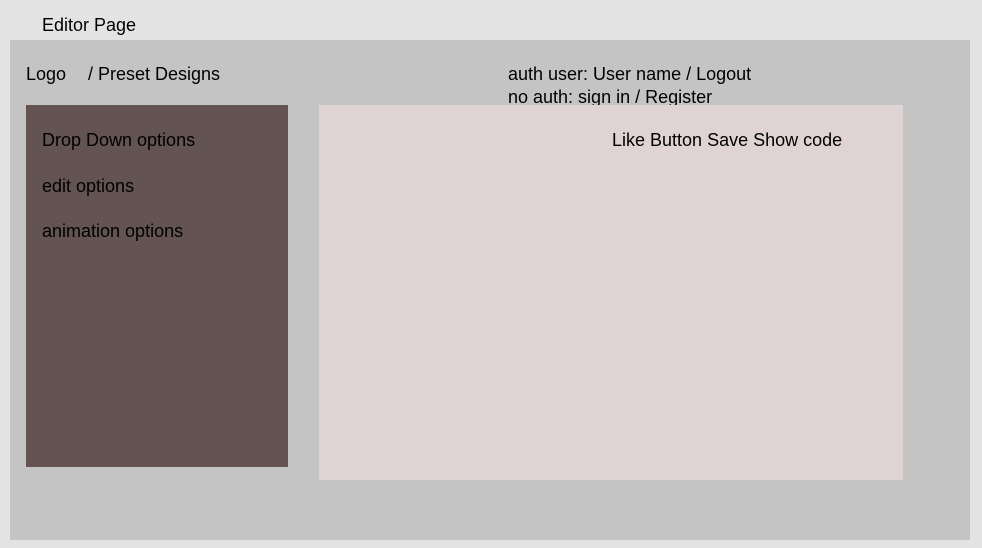  Describe the element at coordinates (727, 140) in the screenshot. I see `canvas-actions-text: Like Button Save Show code` at that location.